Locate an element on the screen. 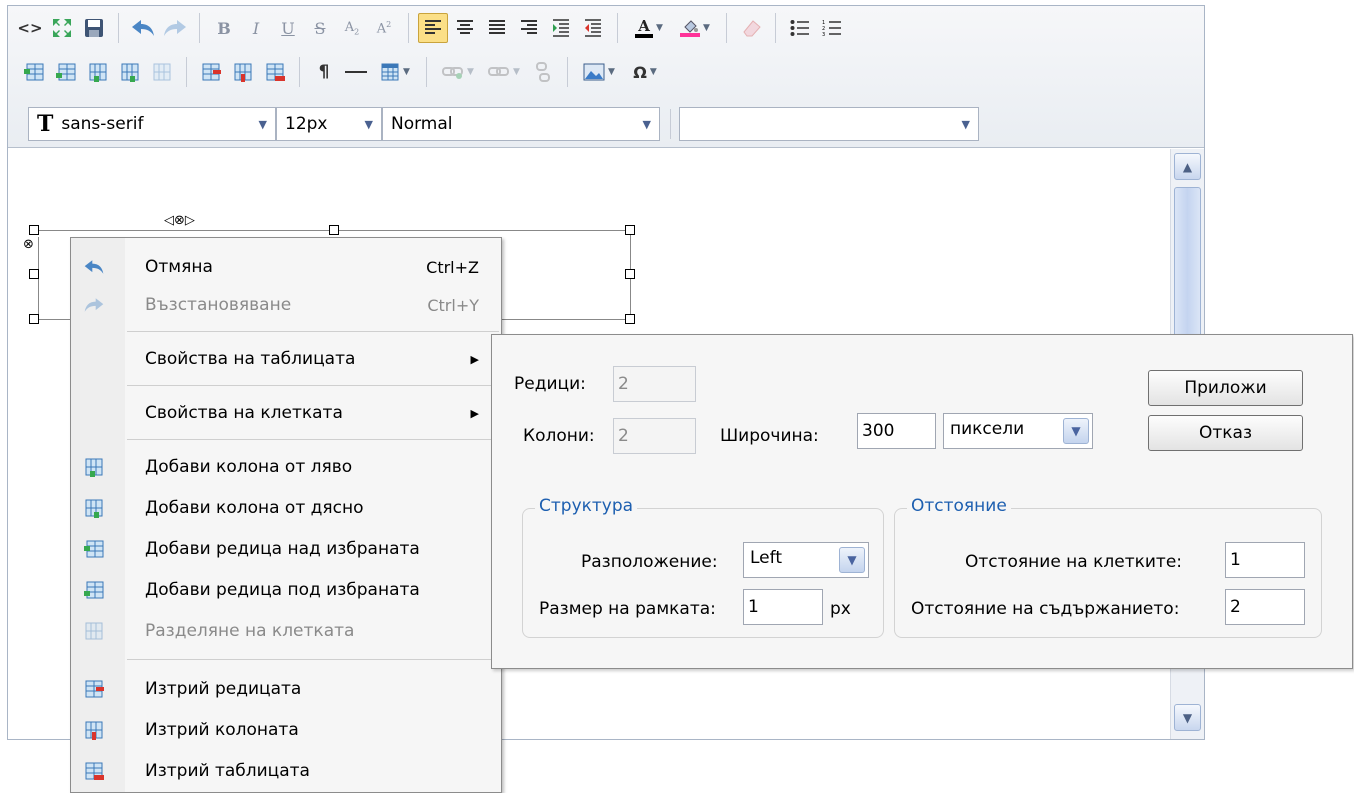  subscript-icon: A2 is located at coordinates (352, 28).